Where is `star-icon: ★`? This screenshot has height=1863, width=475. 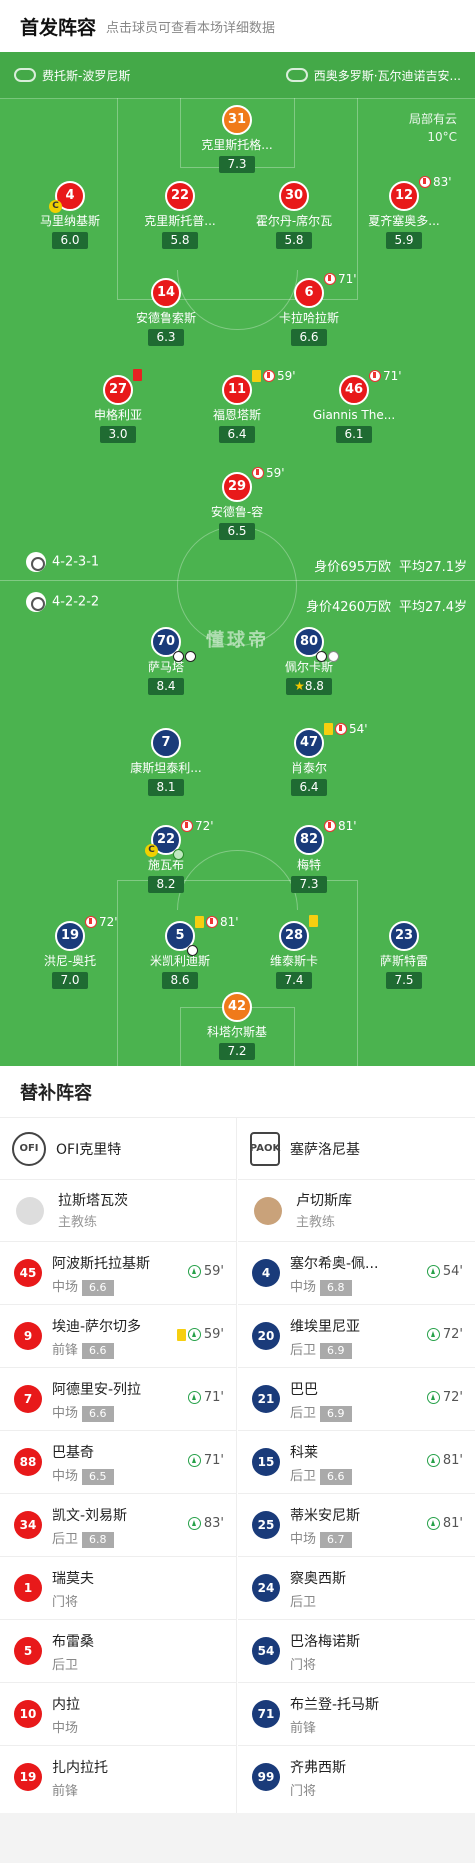
star-icon: ★ is located at coordinates (299, 686).